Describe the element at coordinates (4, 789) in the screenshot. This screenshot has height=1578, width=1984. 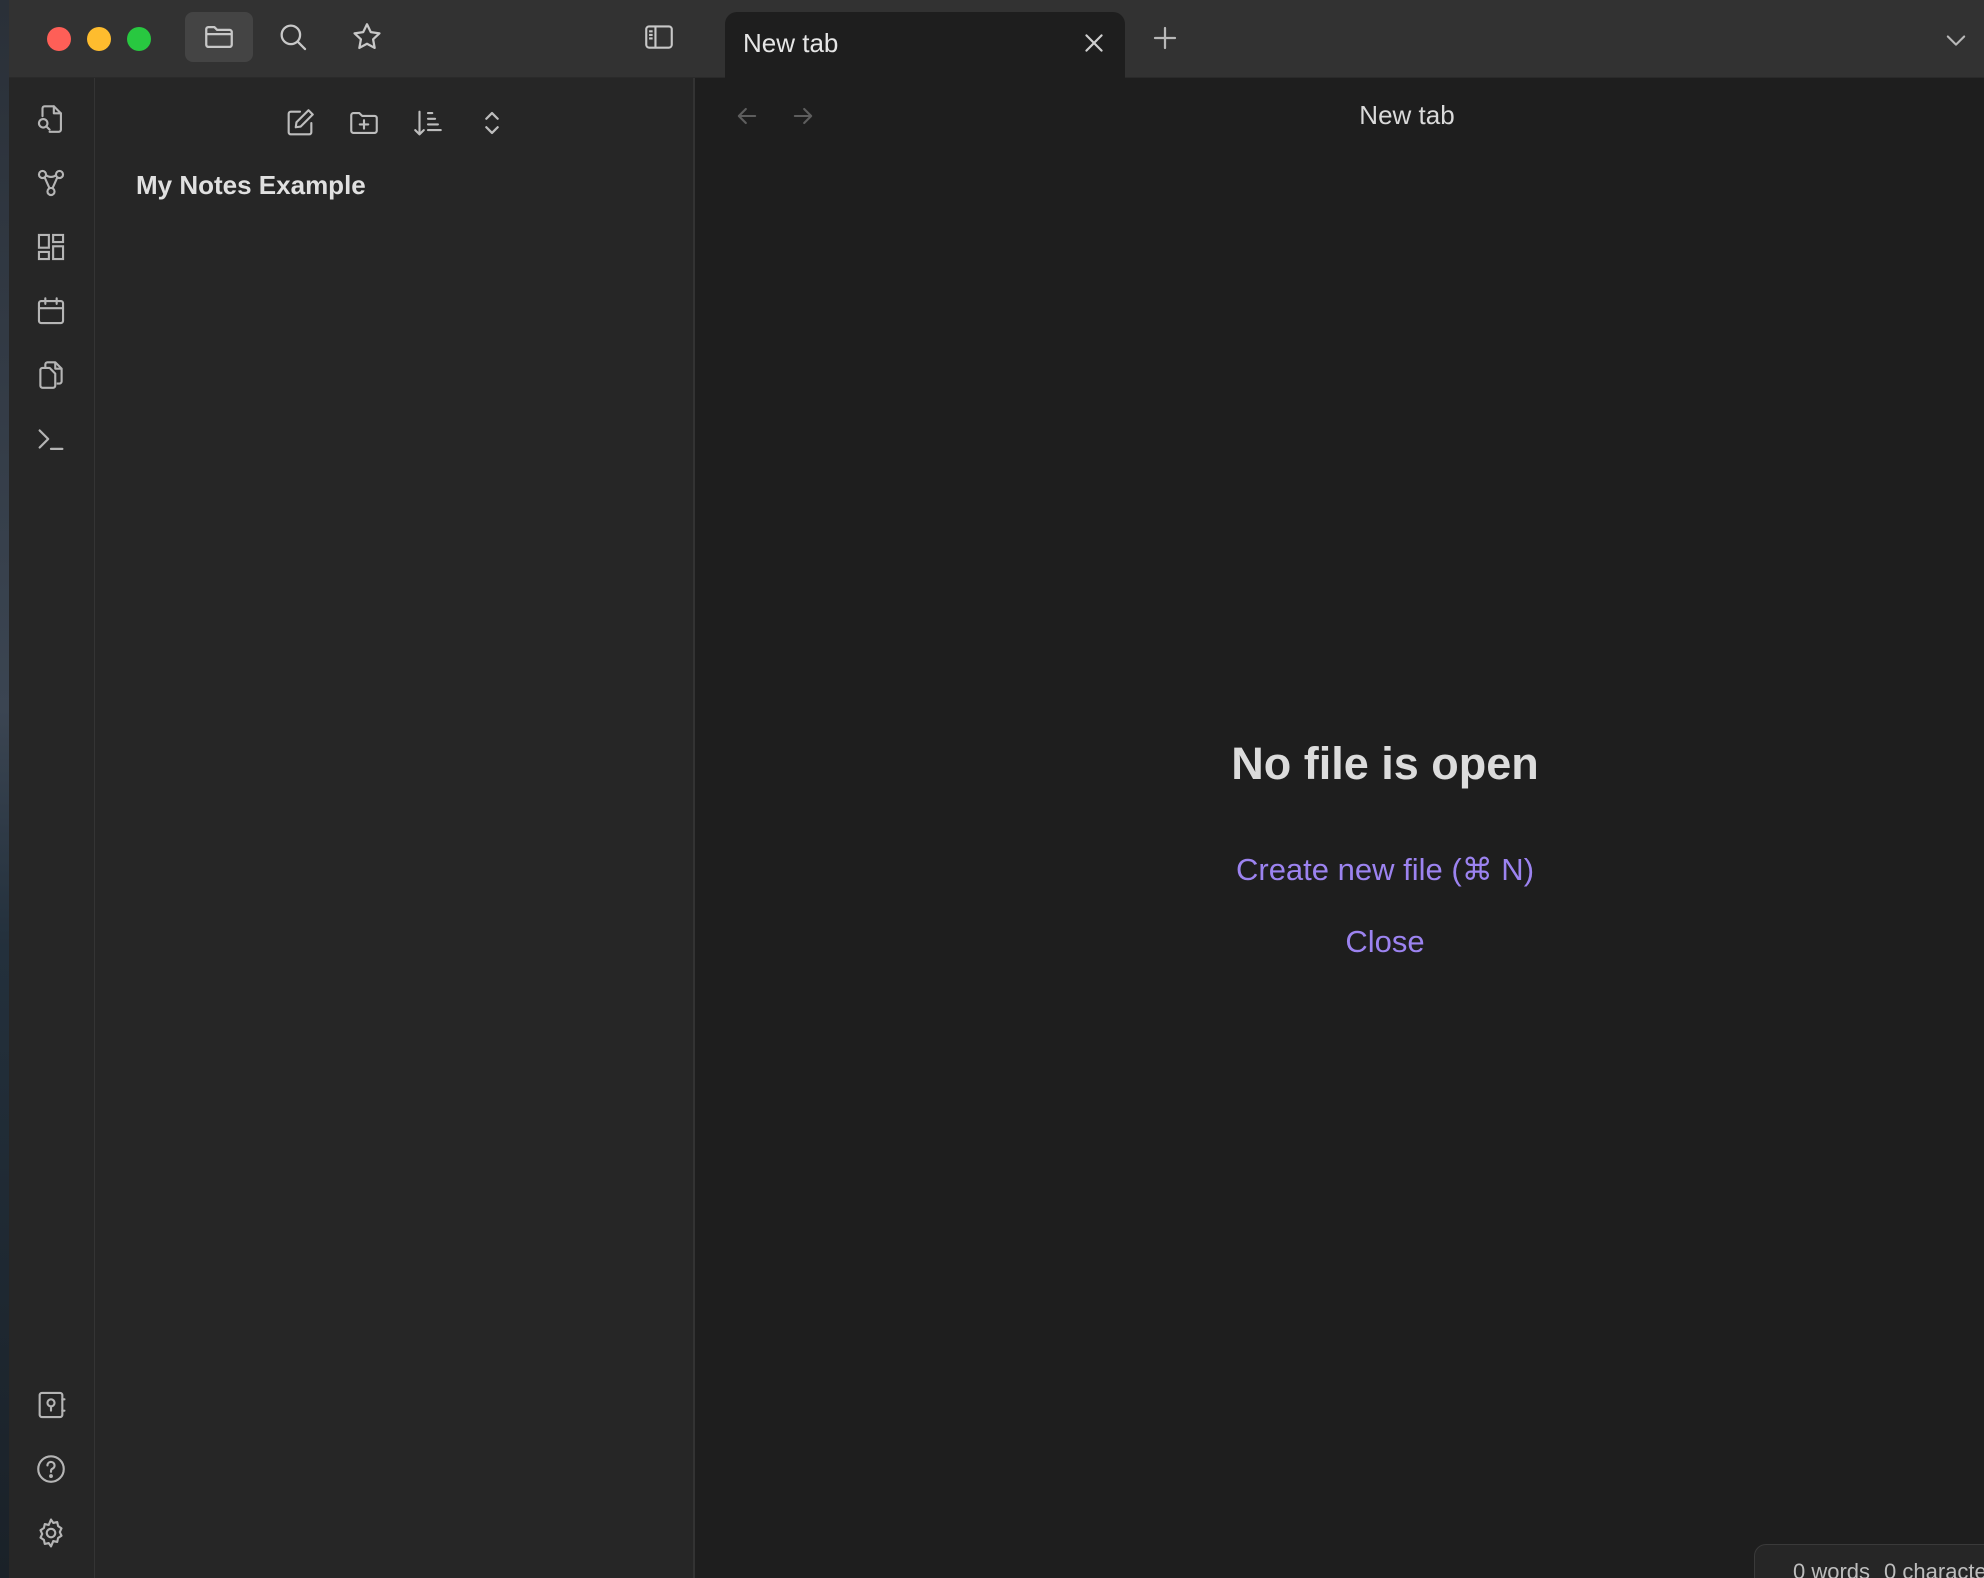
I see `desktop-background` at that location.